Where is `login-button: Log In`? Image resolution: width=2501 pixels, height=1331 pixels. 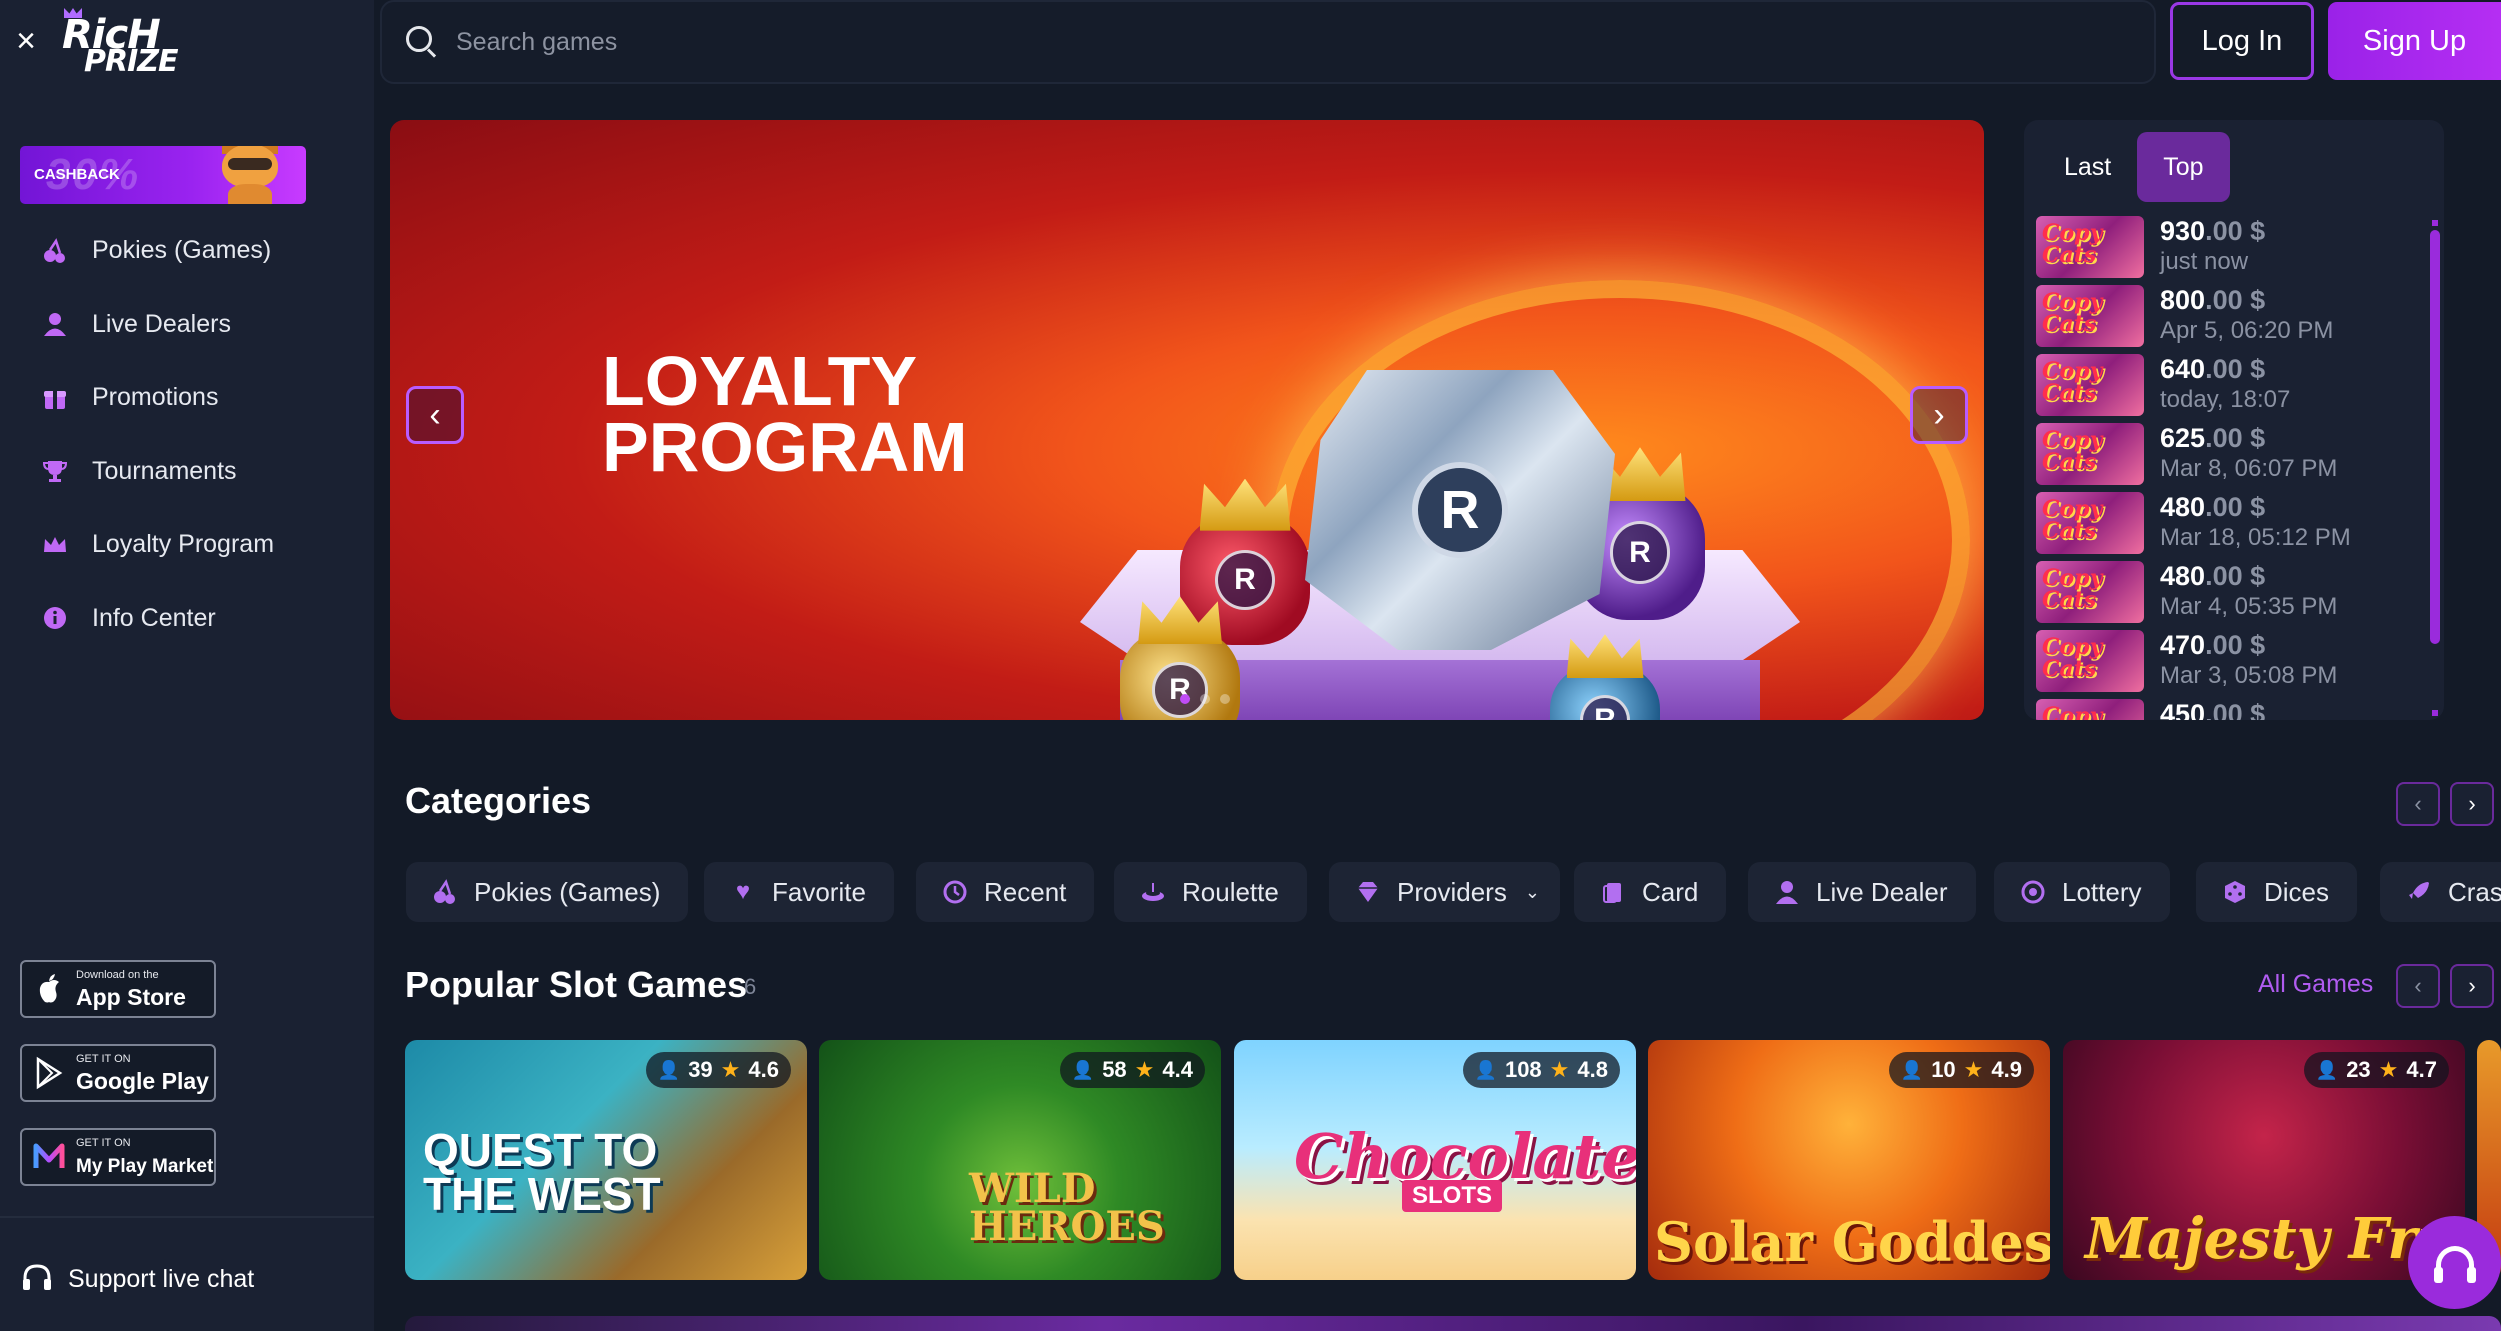
login-button: Log In is located at coordinates (2242, 41).